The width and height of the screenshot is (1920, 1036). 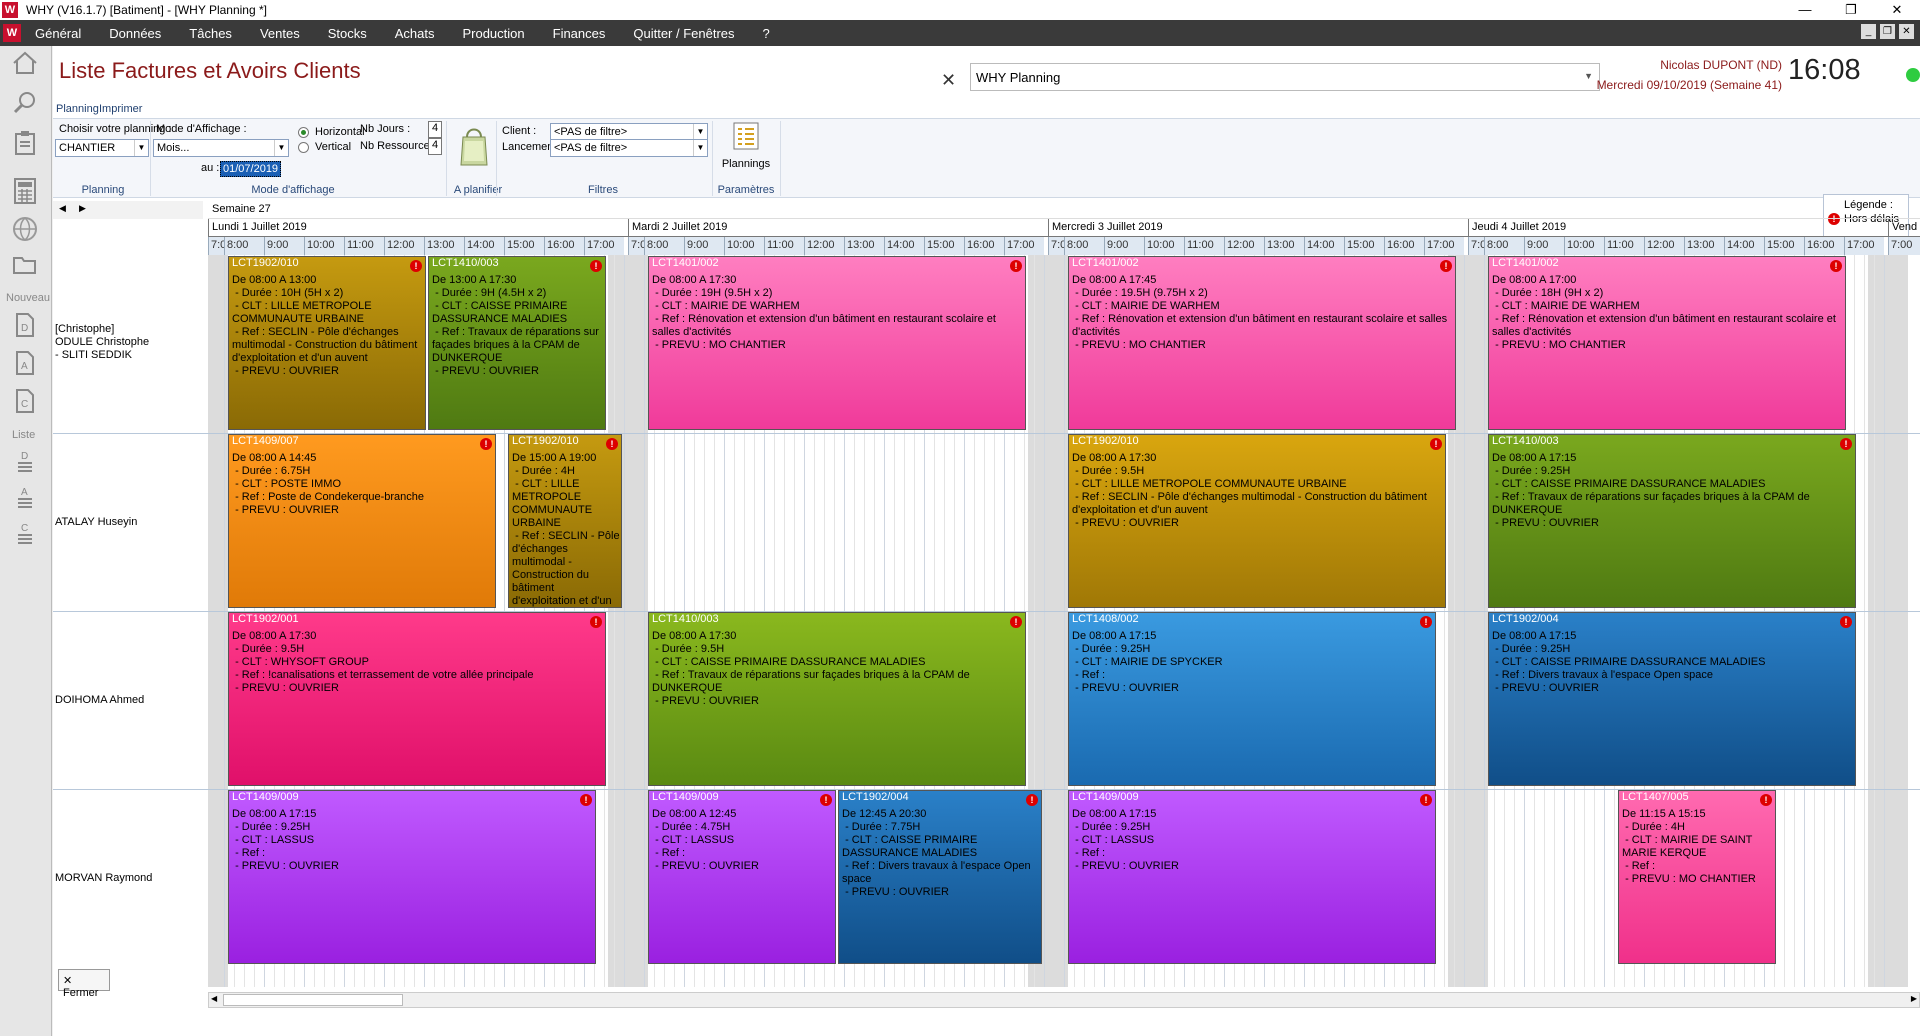 I want to click on date-au-input: 01/07/2019, so click(x=251, y=169).